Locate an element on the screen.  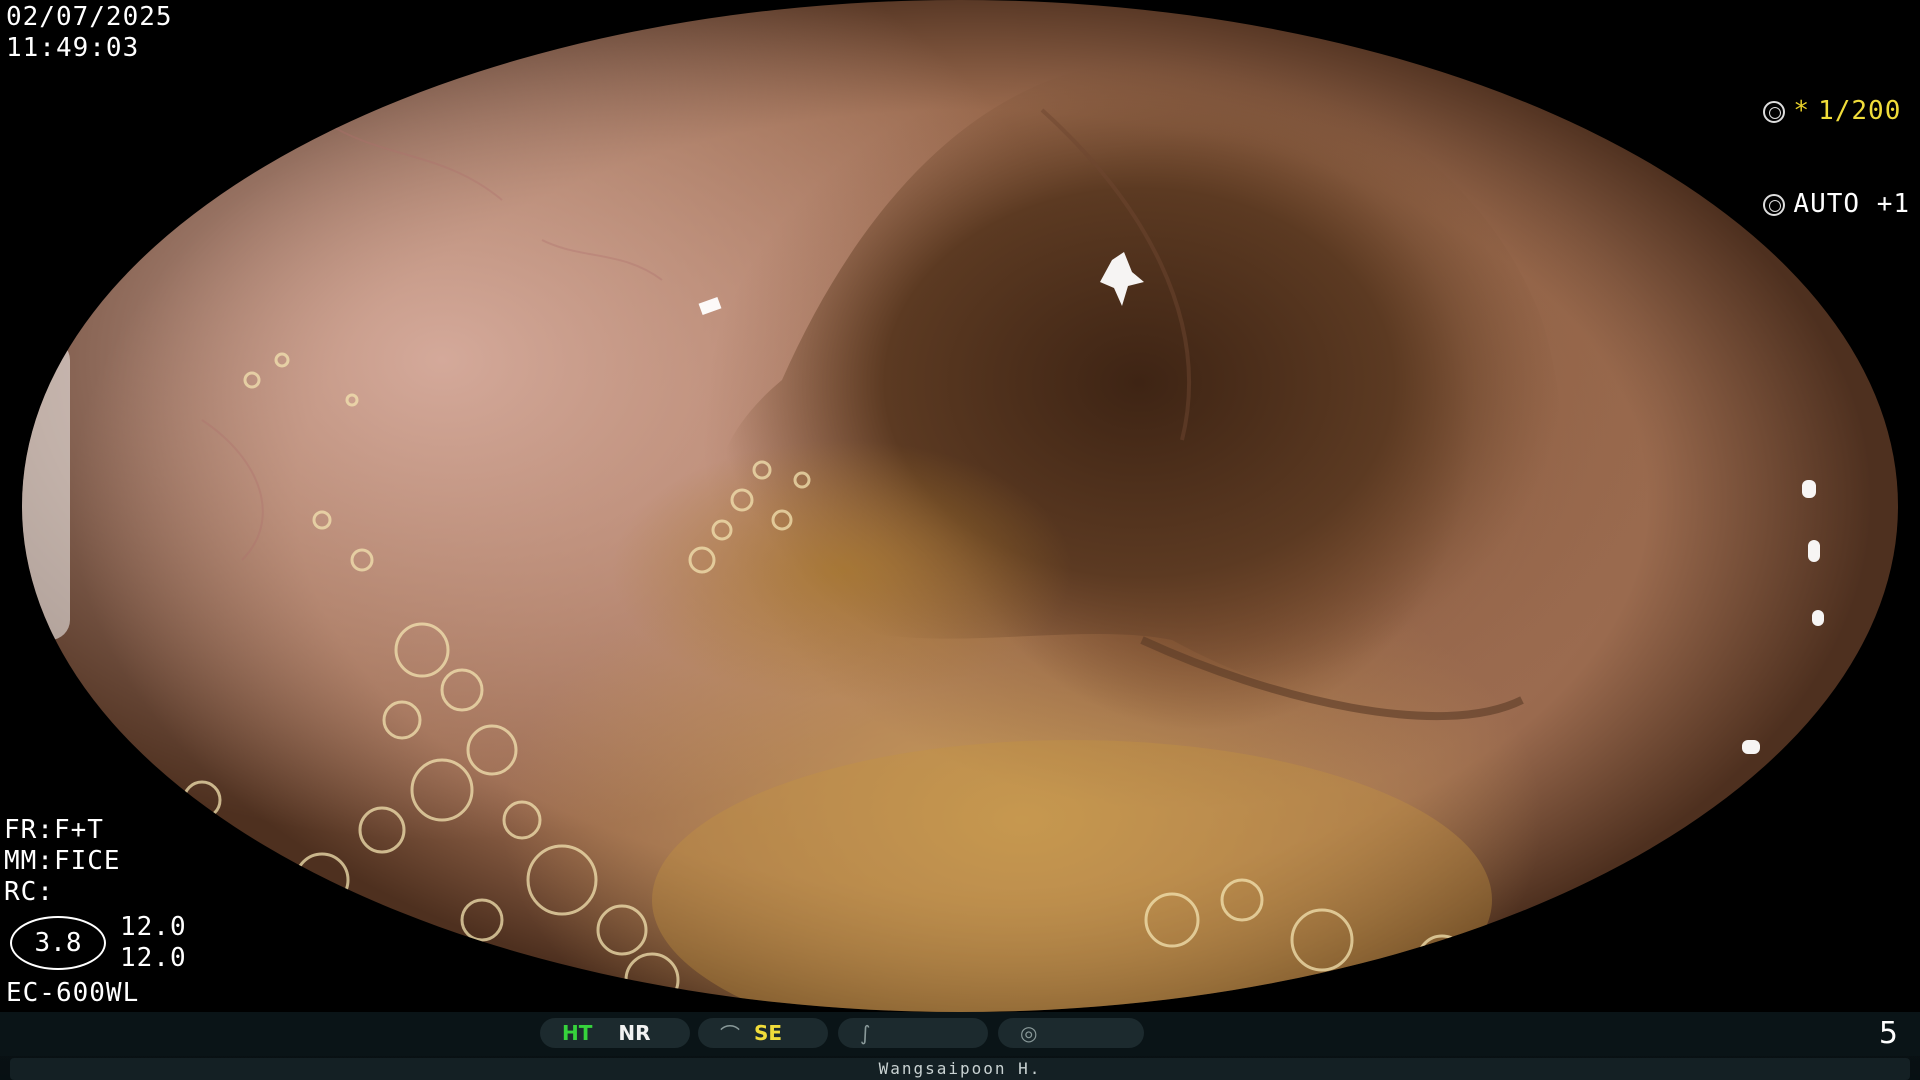
ht-indicator: HT is located at coordinates (577, 1033).